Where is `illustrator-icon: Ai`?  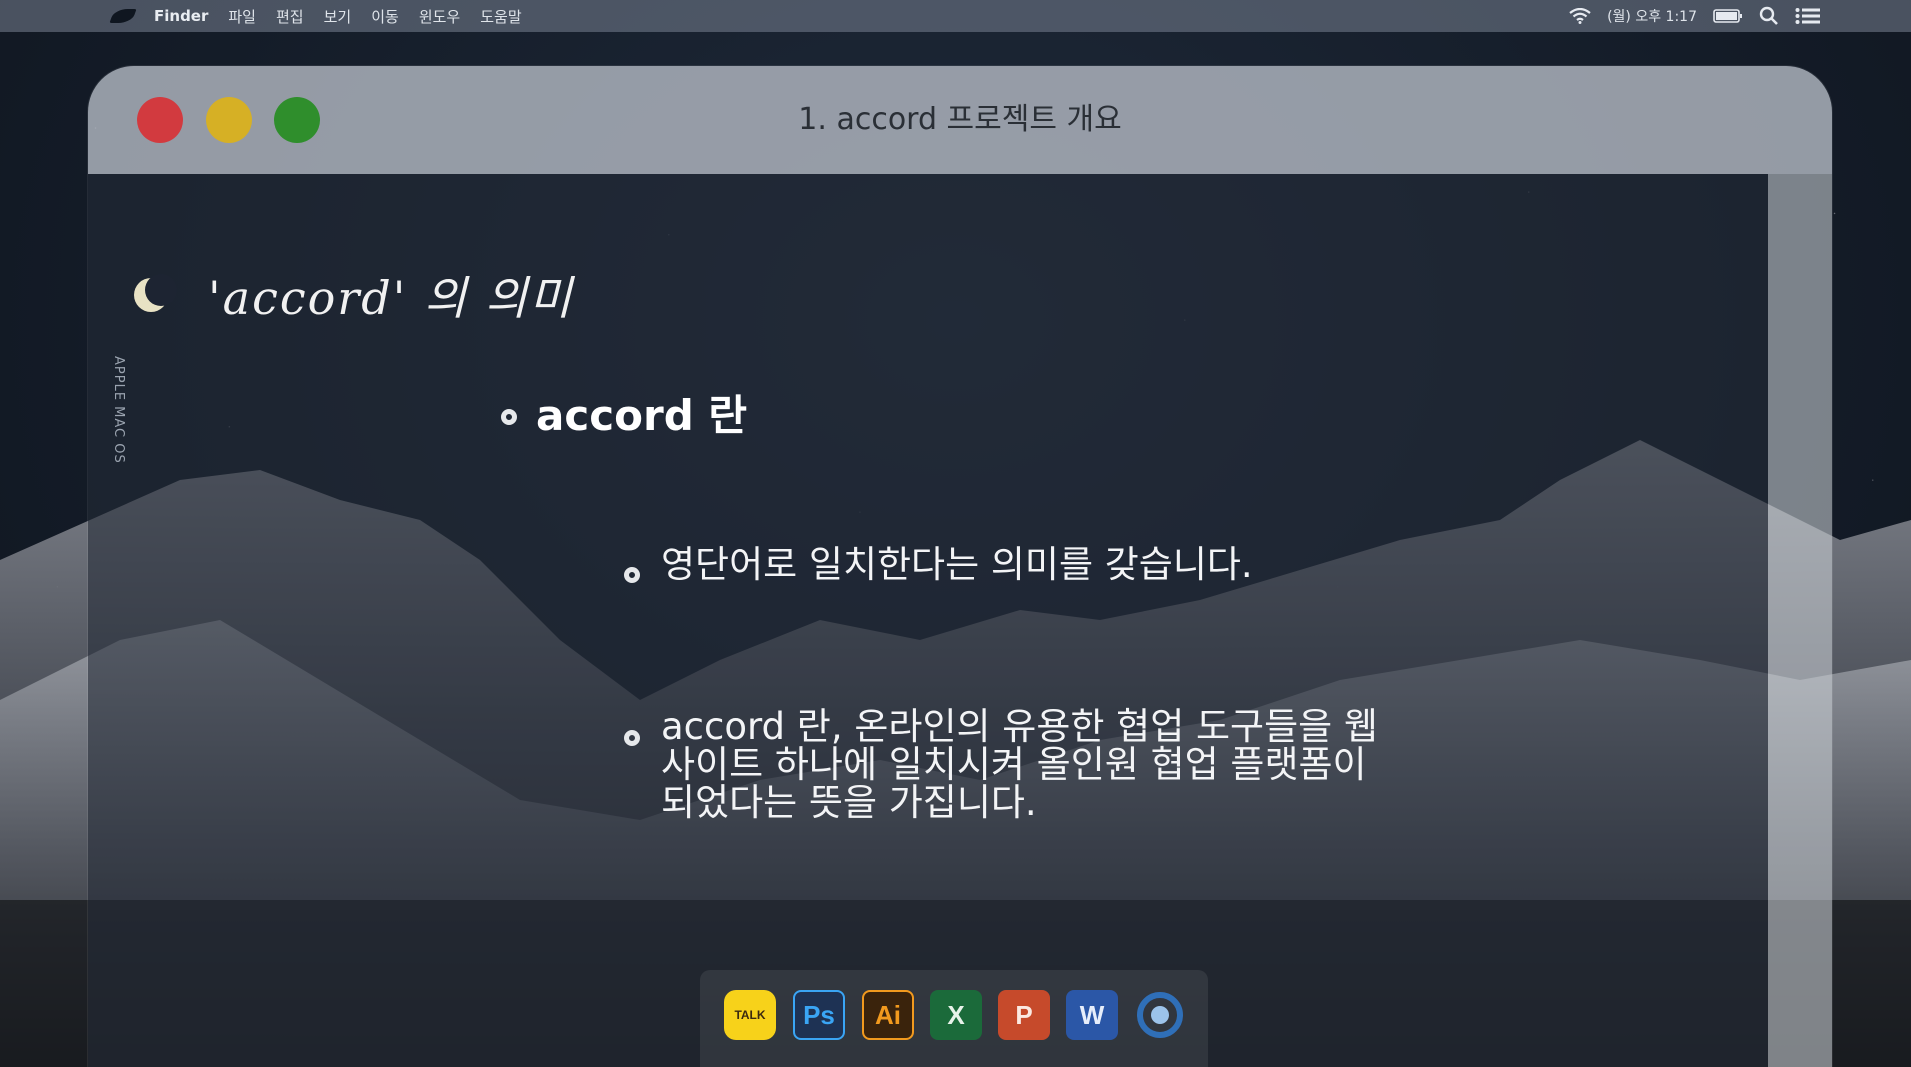 illustrator-icon: Ai is located at coordinates (888, 1015).